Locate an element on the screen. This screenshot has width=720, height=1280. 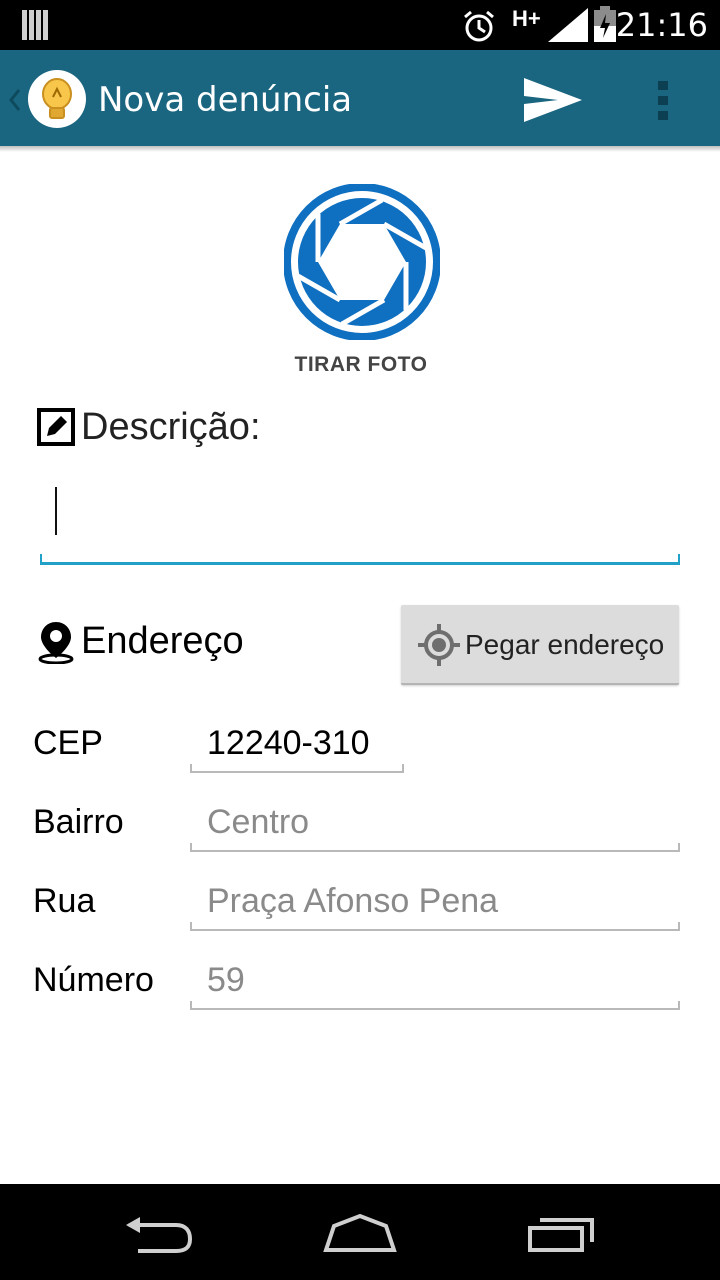
take-photo-button: TIRAR FOTO is located at coordinates (361, 283).